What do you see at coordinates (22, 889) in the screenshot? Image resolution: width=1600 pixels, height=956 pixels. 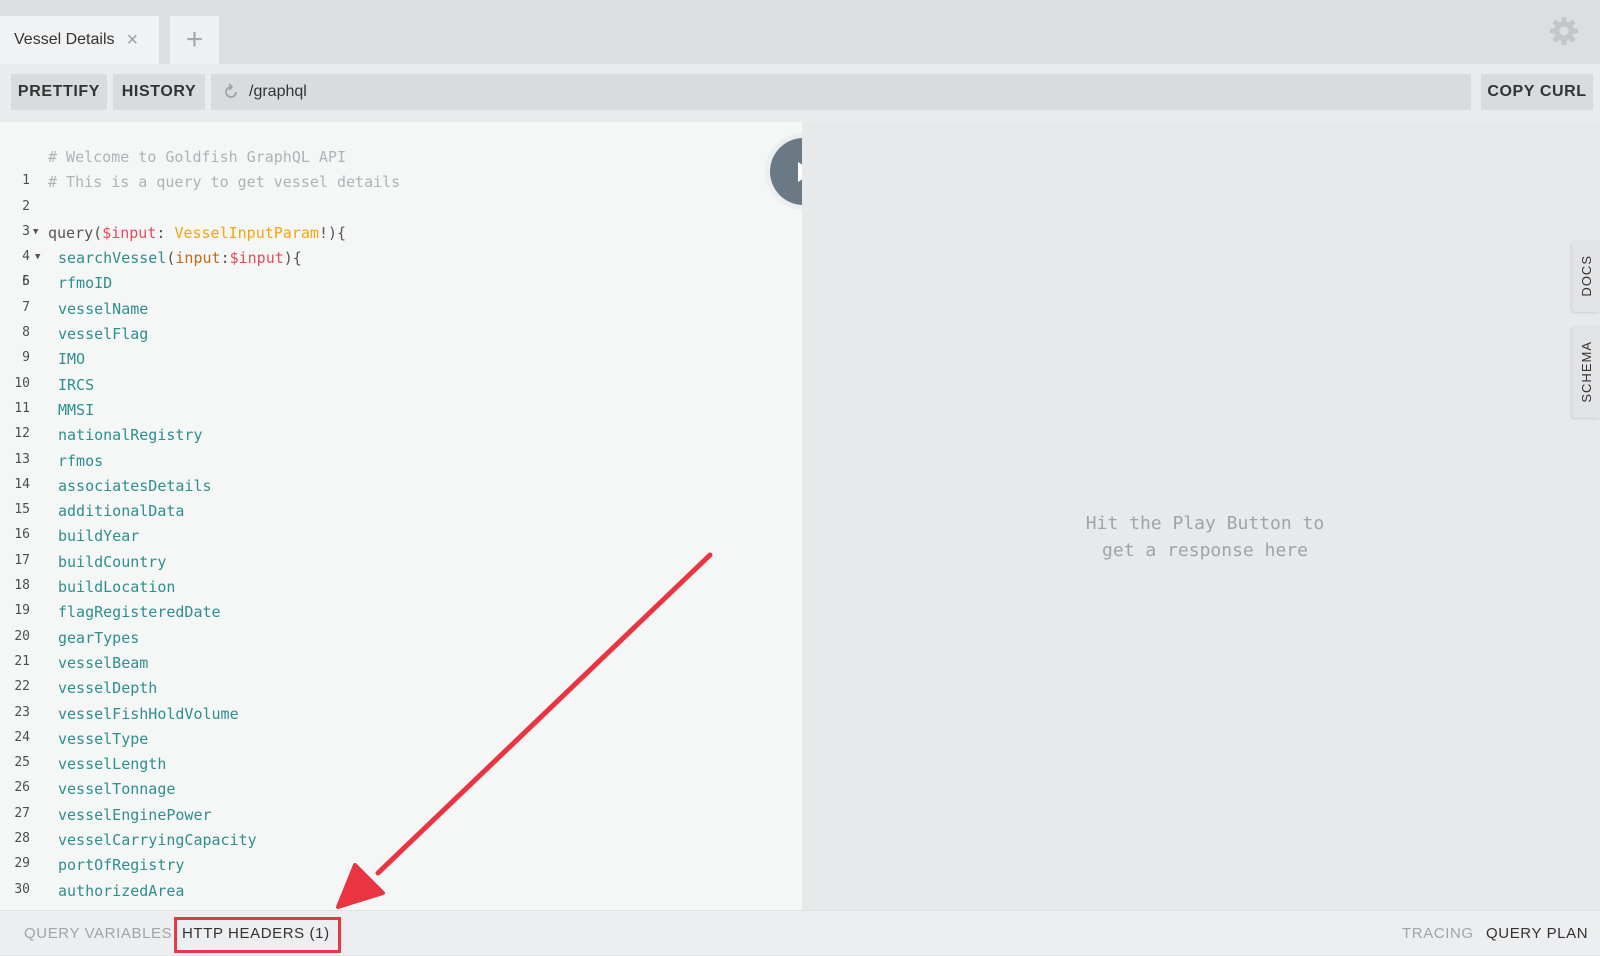 I see `line-number: 30` at bounding box center [22, 889].